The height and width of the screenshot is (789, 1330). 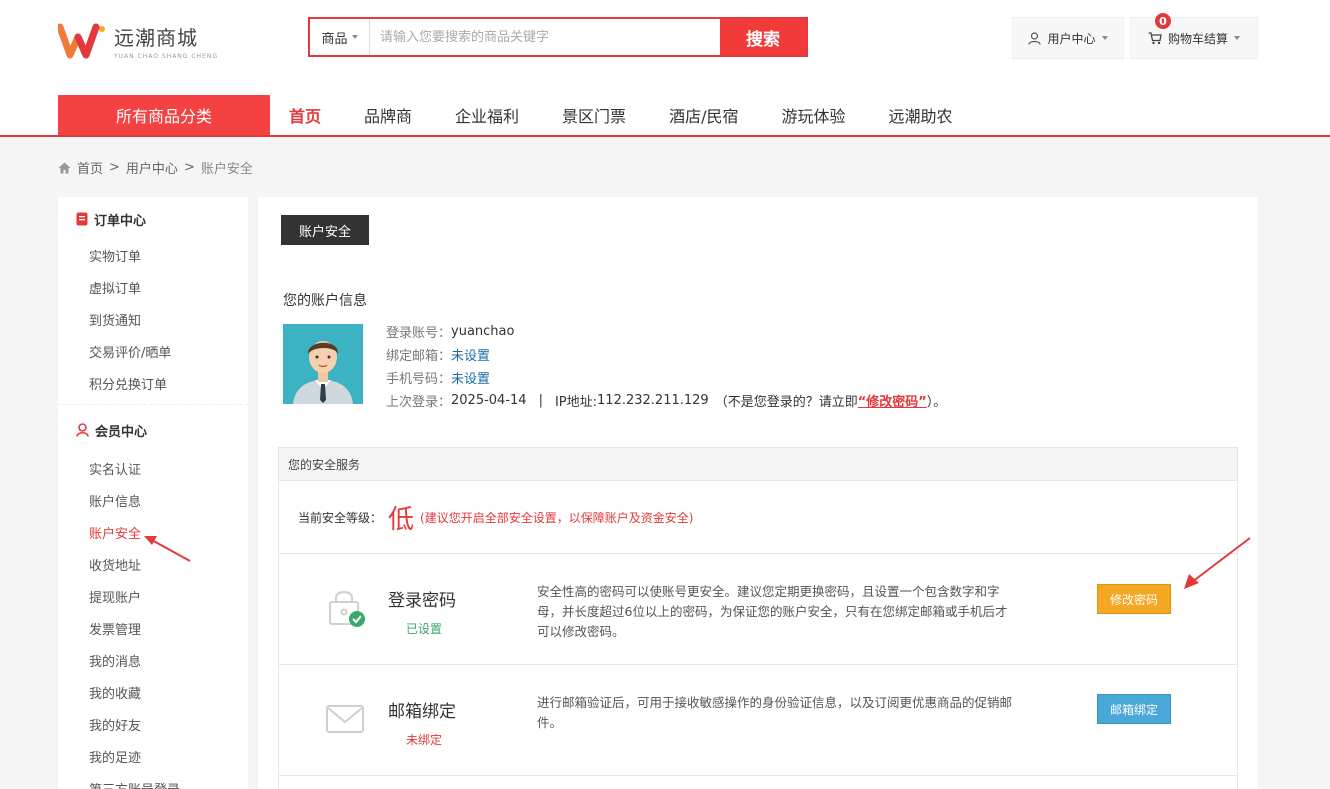 I want to click on email-value-link: 未设置, so click(x=470, y=354).